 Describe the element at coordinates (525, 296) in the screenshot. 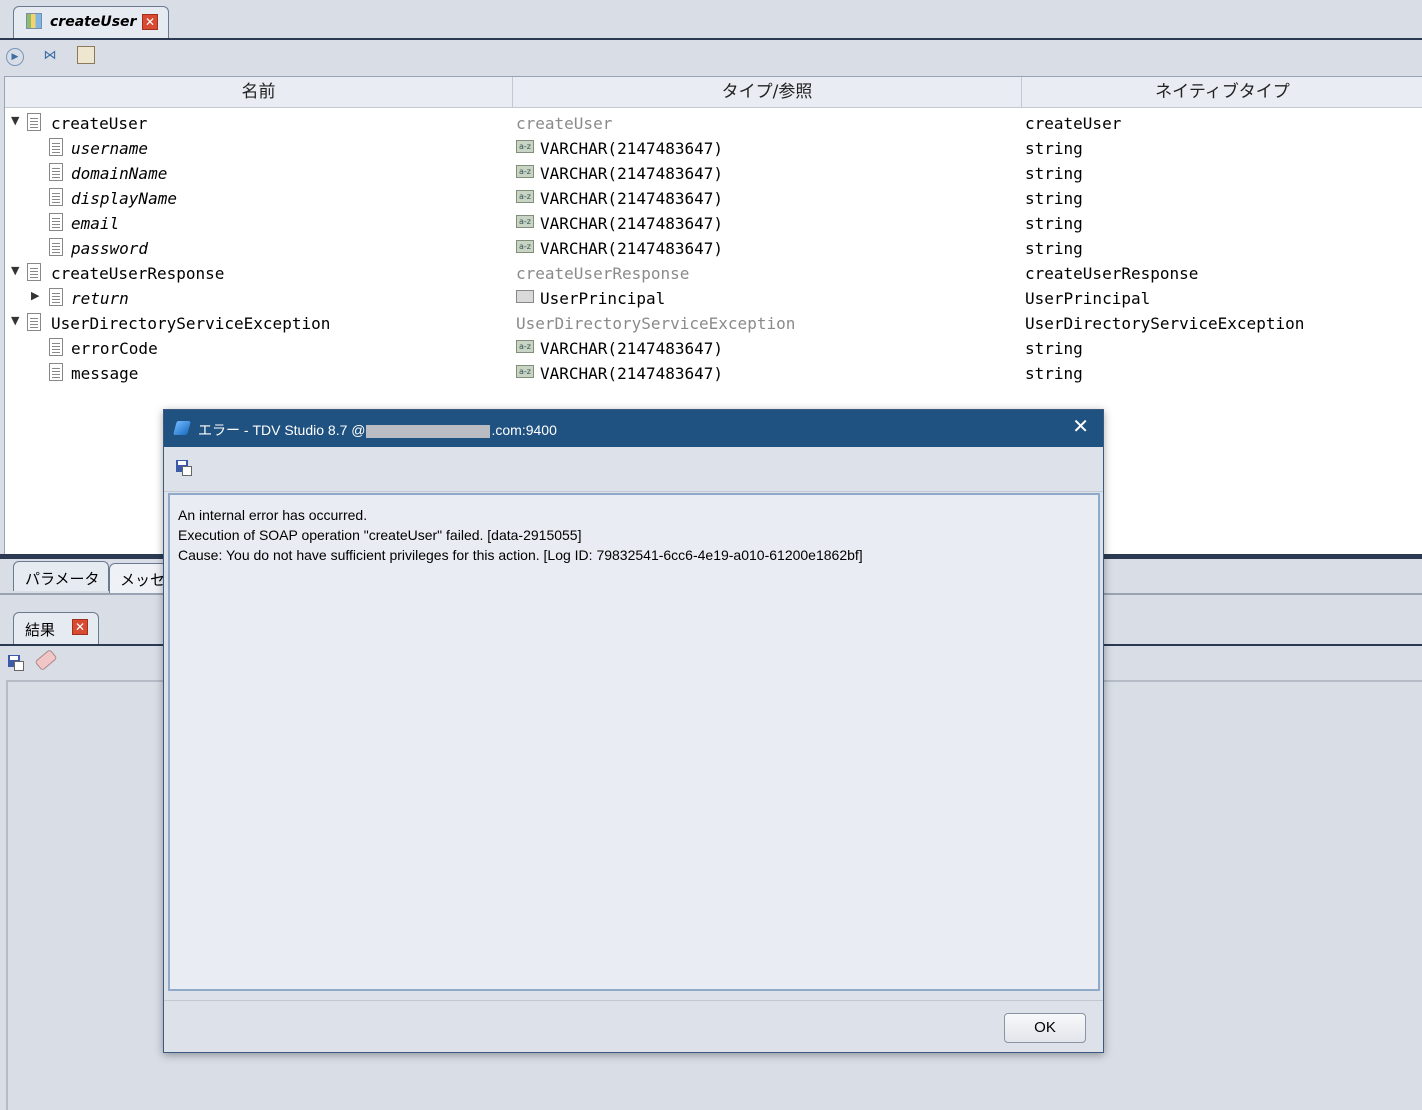

I see `complex-type-icon` at that location.